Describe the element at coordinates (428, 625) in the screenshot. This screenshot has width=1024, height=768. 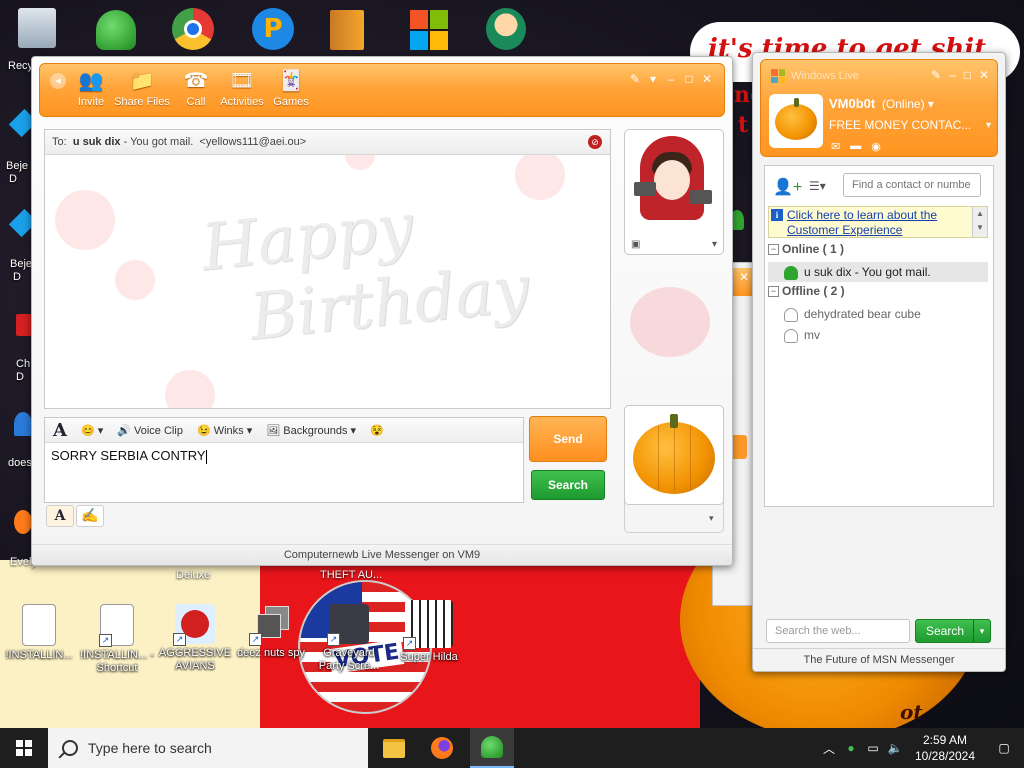
I see `pixel-cat-icon: ↗` at that location.